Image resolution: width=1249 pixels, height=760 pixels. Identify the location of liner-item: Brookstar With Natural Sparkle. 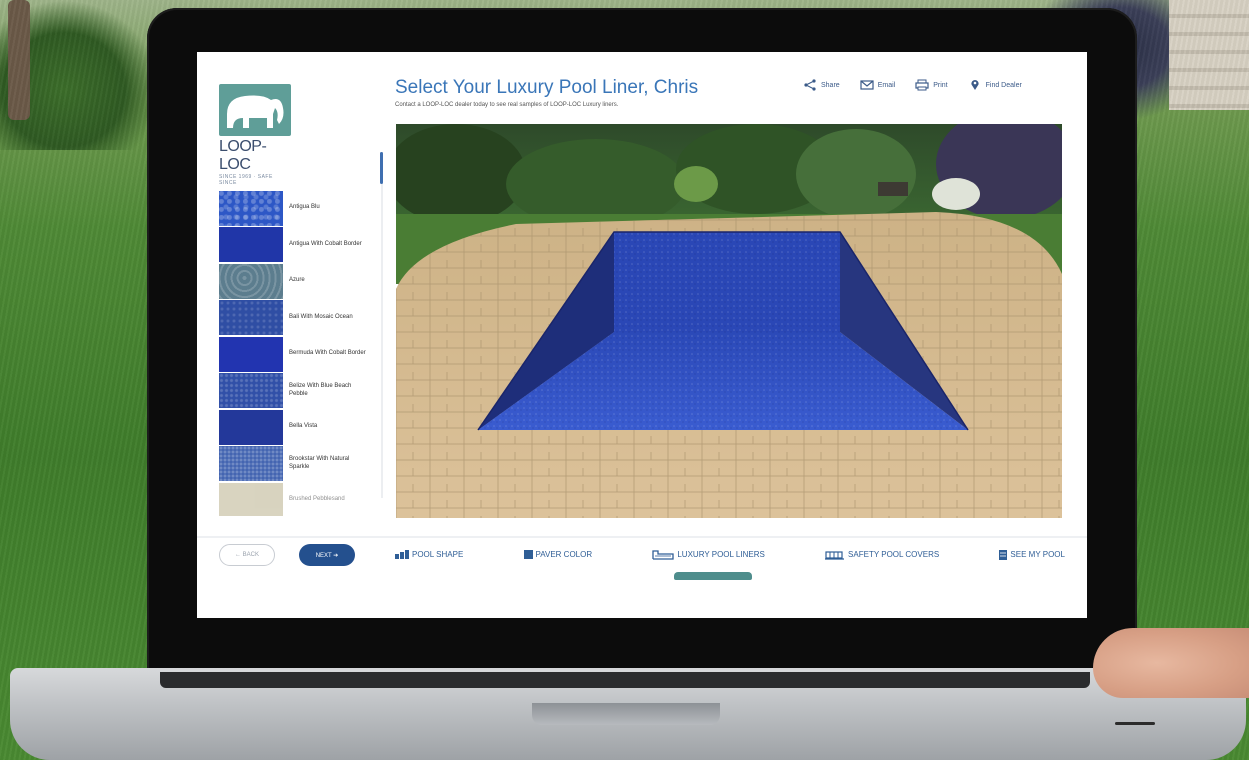
(298, 464).